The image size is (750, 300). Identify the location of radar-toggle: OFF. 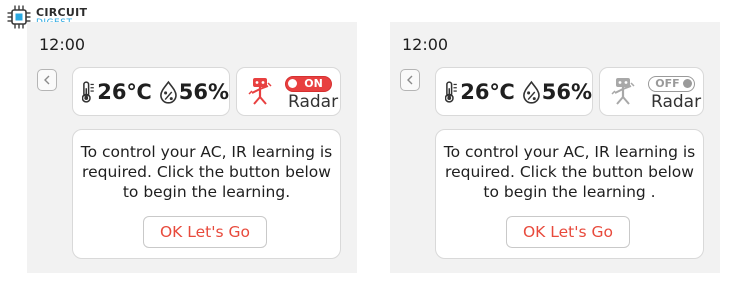
(671, 84).